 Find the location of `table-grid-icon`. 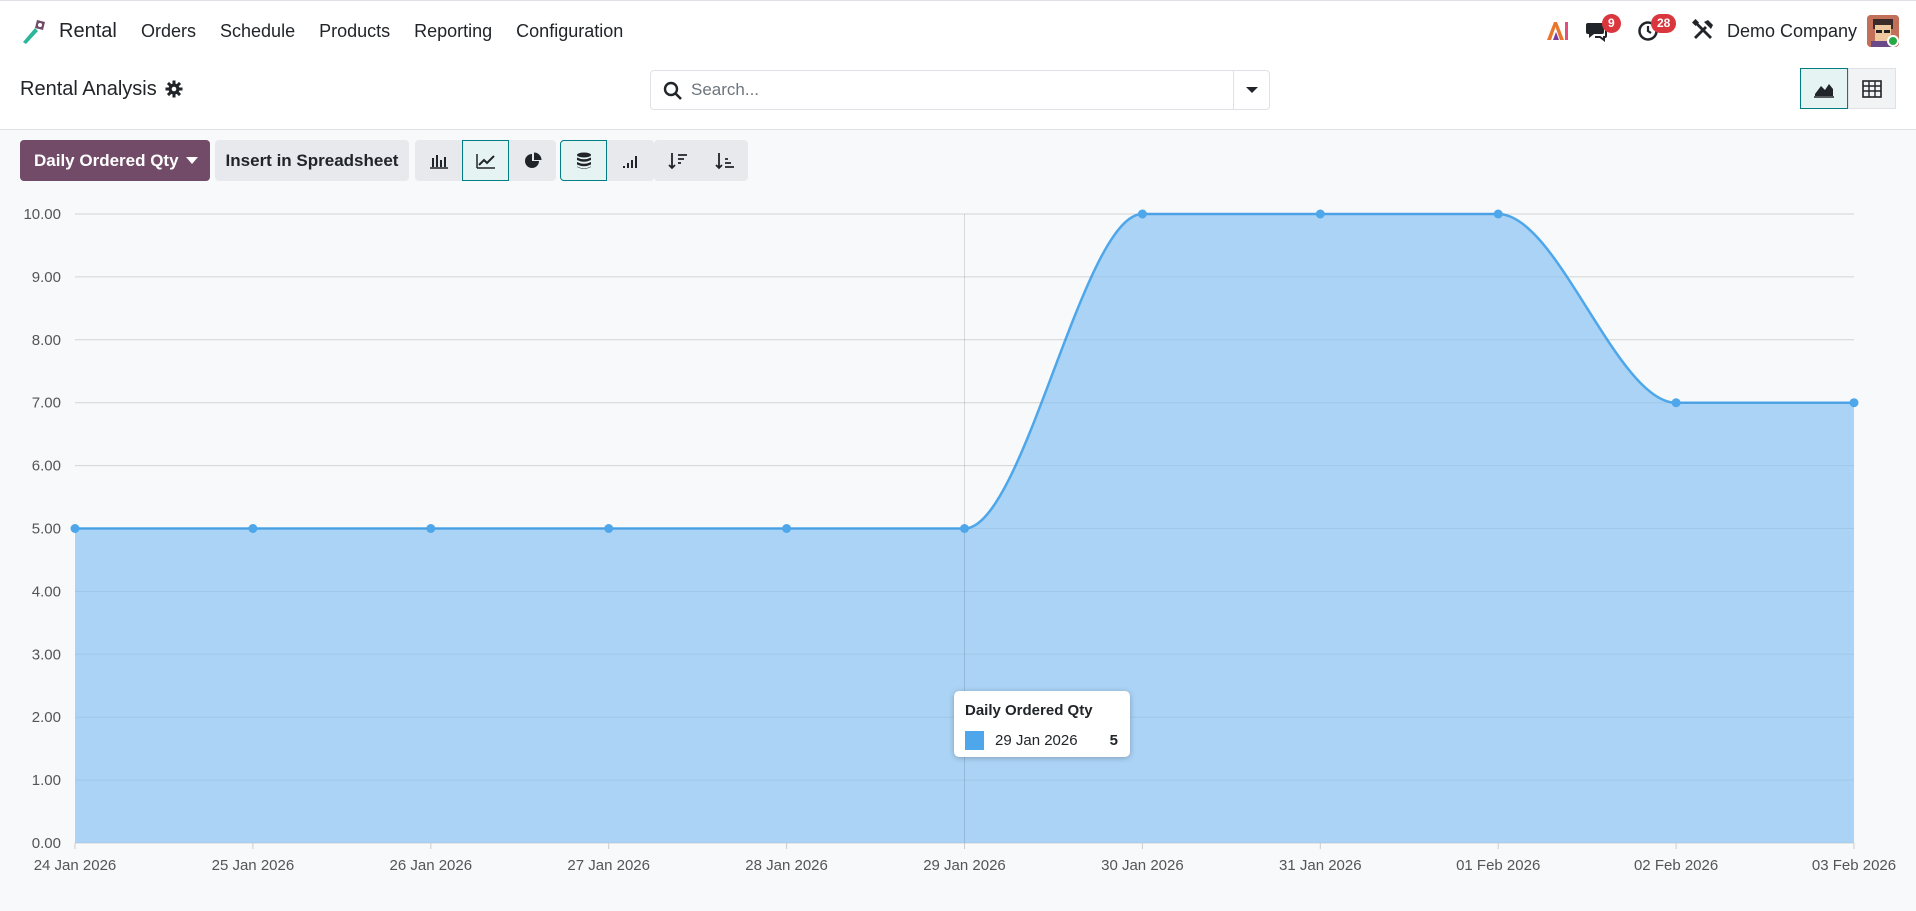

table-grid-icon is located at coordinates (1872, 88).